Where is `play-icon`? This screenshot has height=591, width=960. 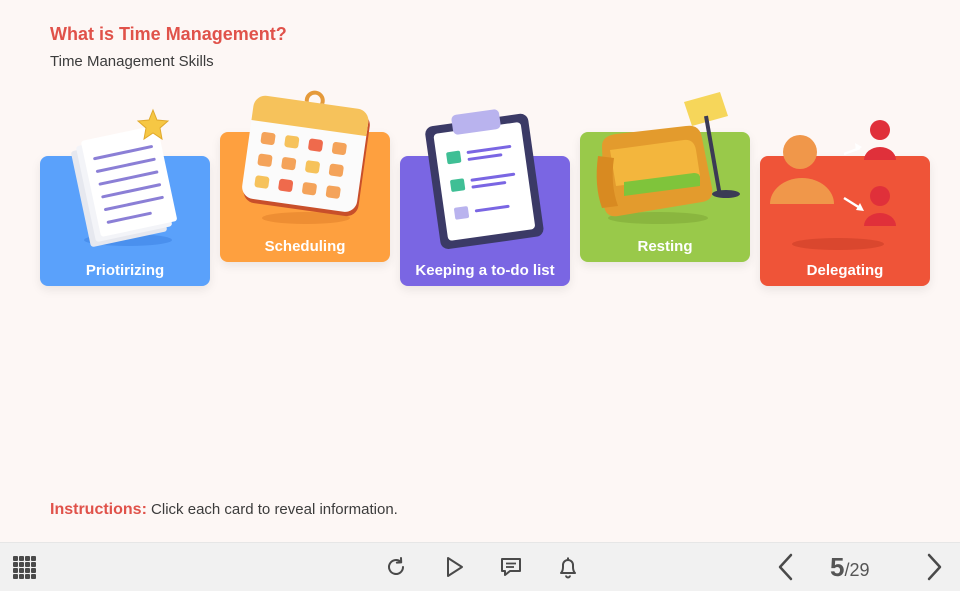
play-icon is located at coordinates (454, 567).